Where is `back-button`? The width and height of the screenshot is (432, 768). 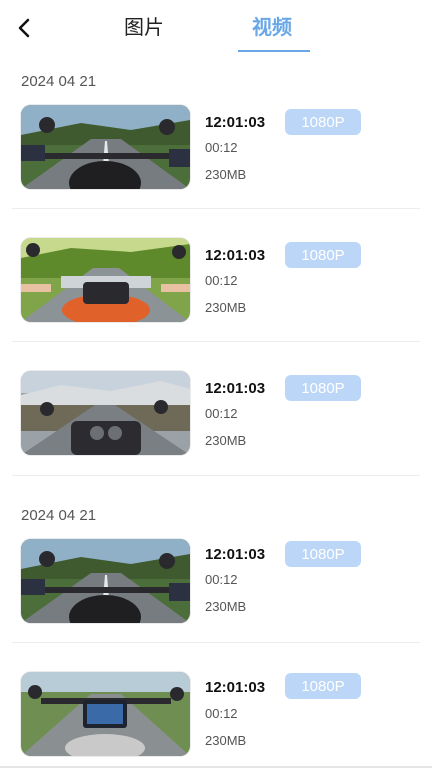 back-button is located at coordinates (24, 28).